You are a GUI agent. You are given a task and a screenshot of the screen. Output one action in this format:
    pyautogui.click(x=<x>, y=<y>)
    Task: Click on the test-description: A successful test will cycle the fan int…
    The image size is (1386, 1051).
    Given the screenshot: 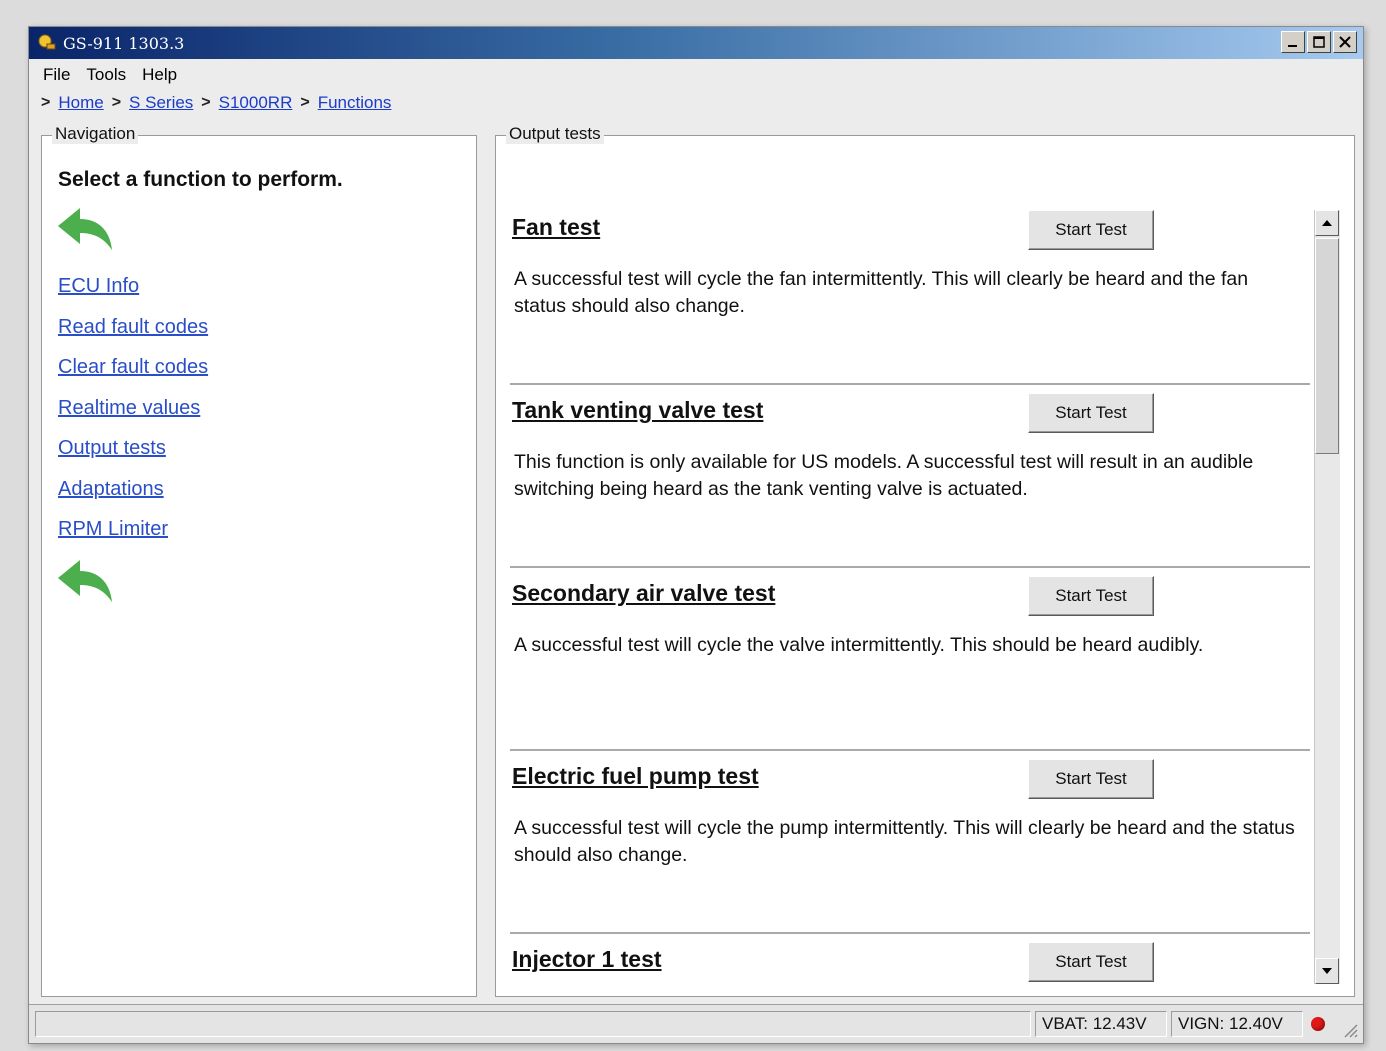 What is the action you would take?
    pyautogui.click(x=881, y=292)
    